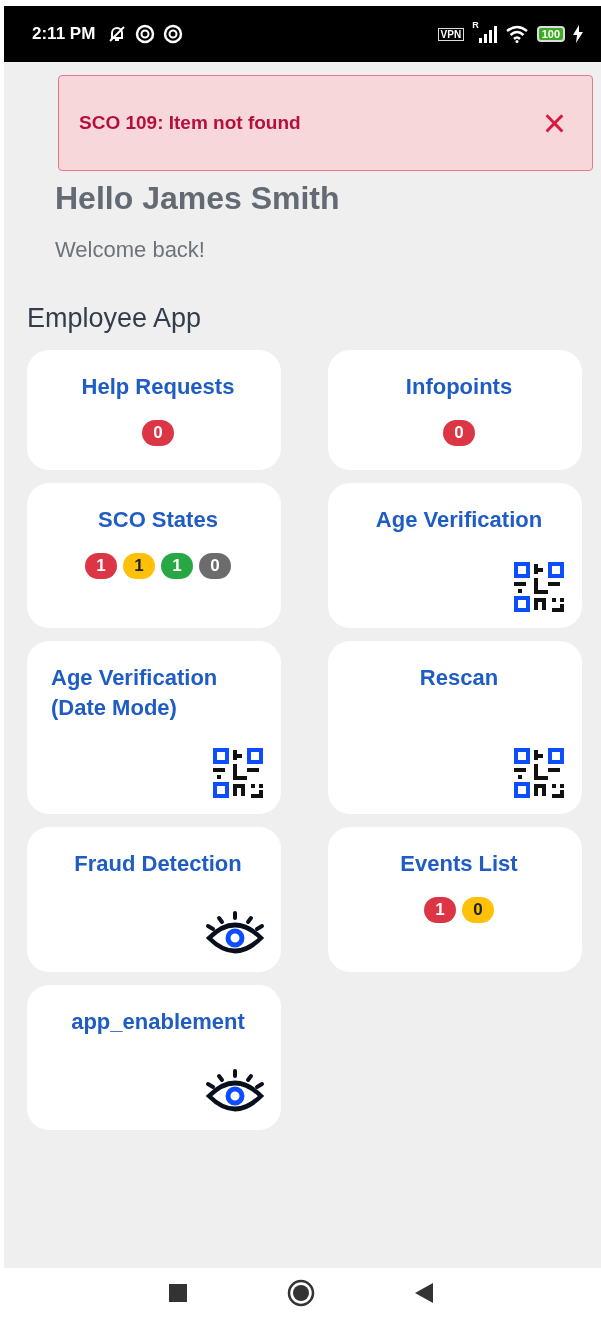 The width and height of the screenshot is (601, 1317). What do you see at coordinates (451, 34) in the screenshot?
I see `vpn-indicator: VPN` at bounding box center [451, 34].